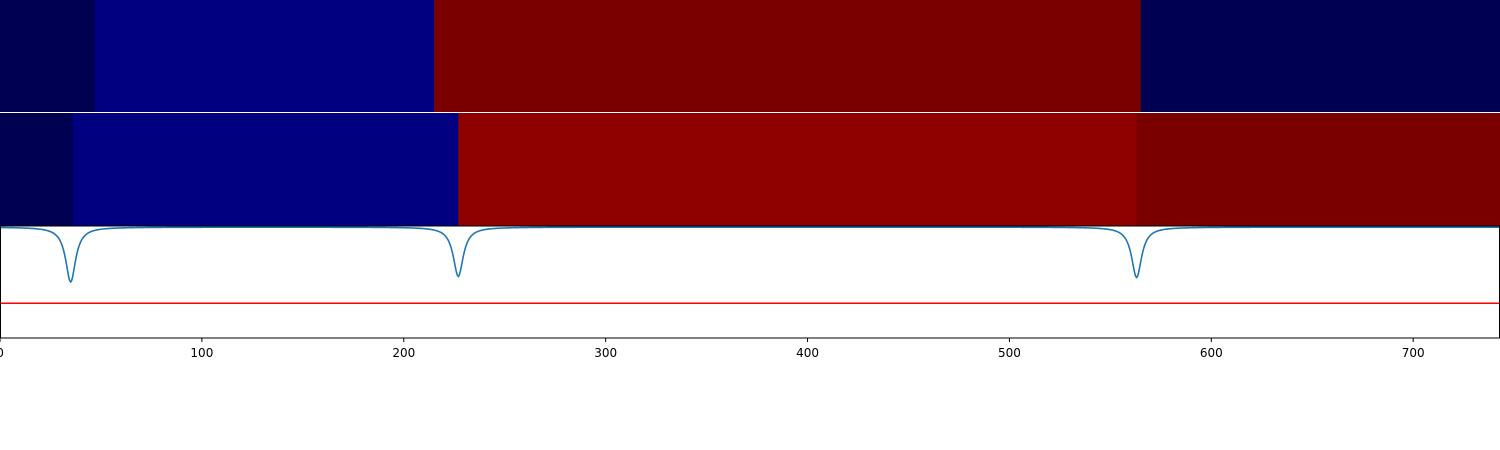 Image resolution: width=1500 pixels, height=450 pixels. What do you see at coordinates (712, 349) in the screenshot?
I see `x-axis: 0 100 200 300 400 500 600 700` at bounding box center [712, 349].